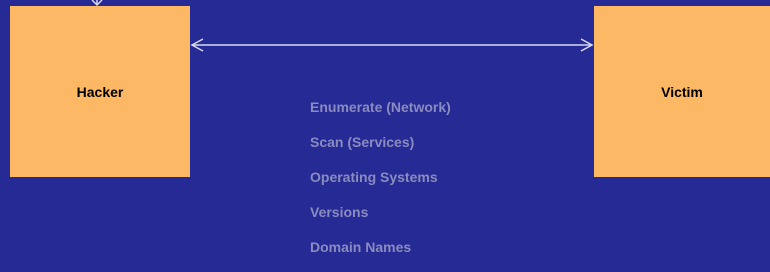  Describe the element at coordinates (197, 45) in the screenshot. I see `arrow-head-left` at that location.